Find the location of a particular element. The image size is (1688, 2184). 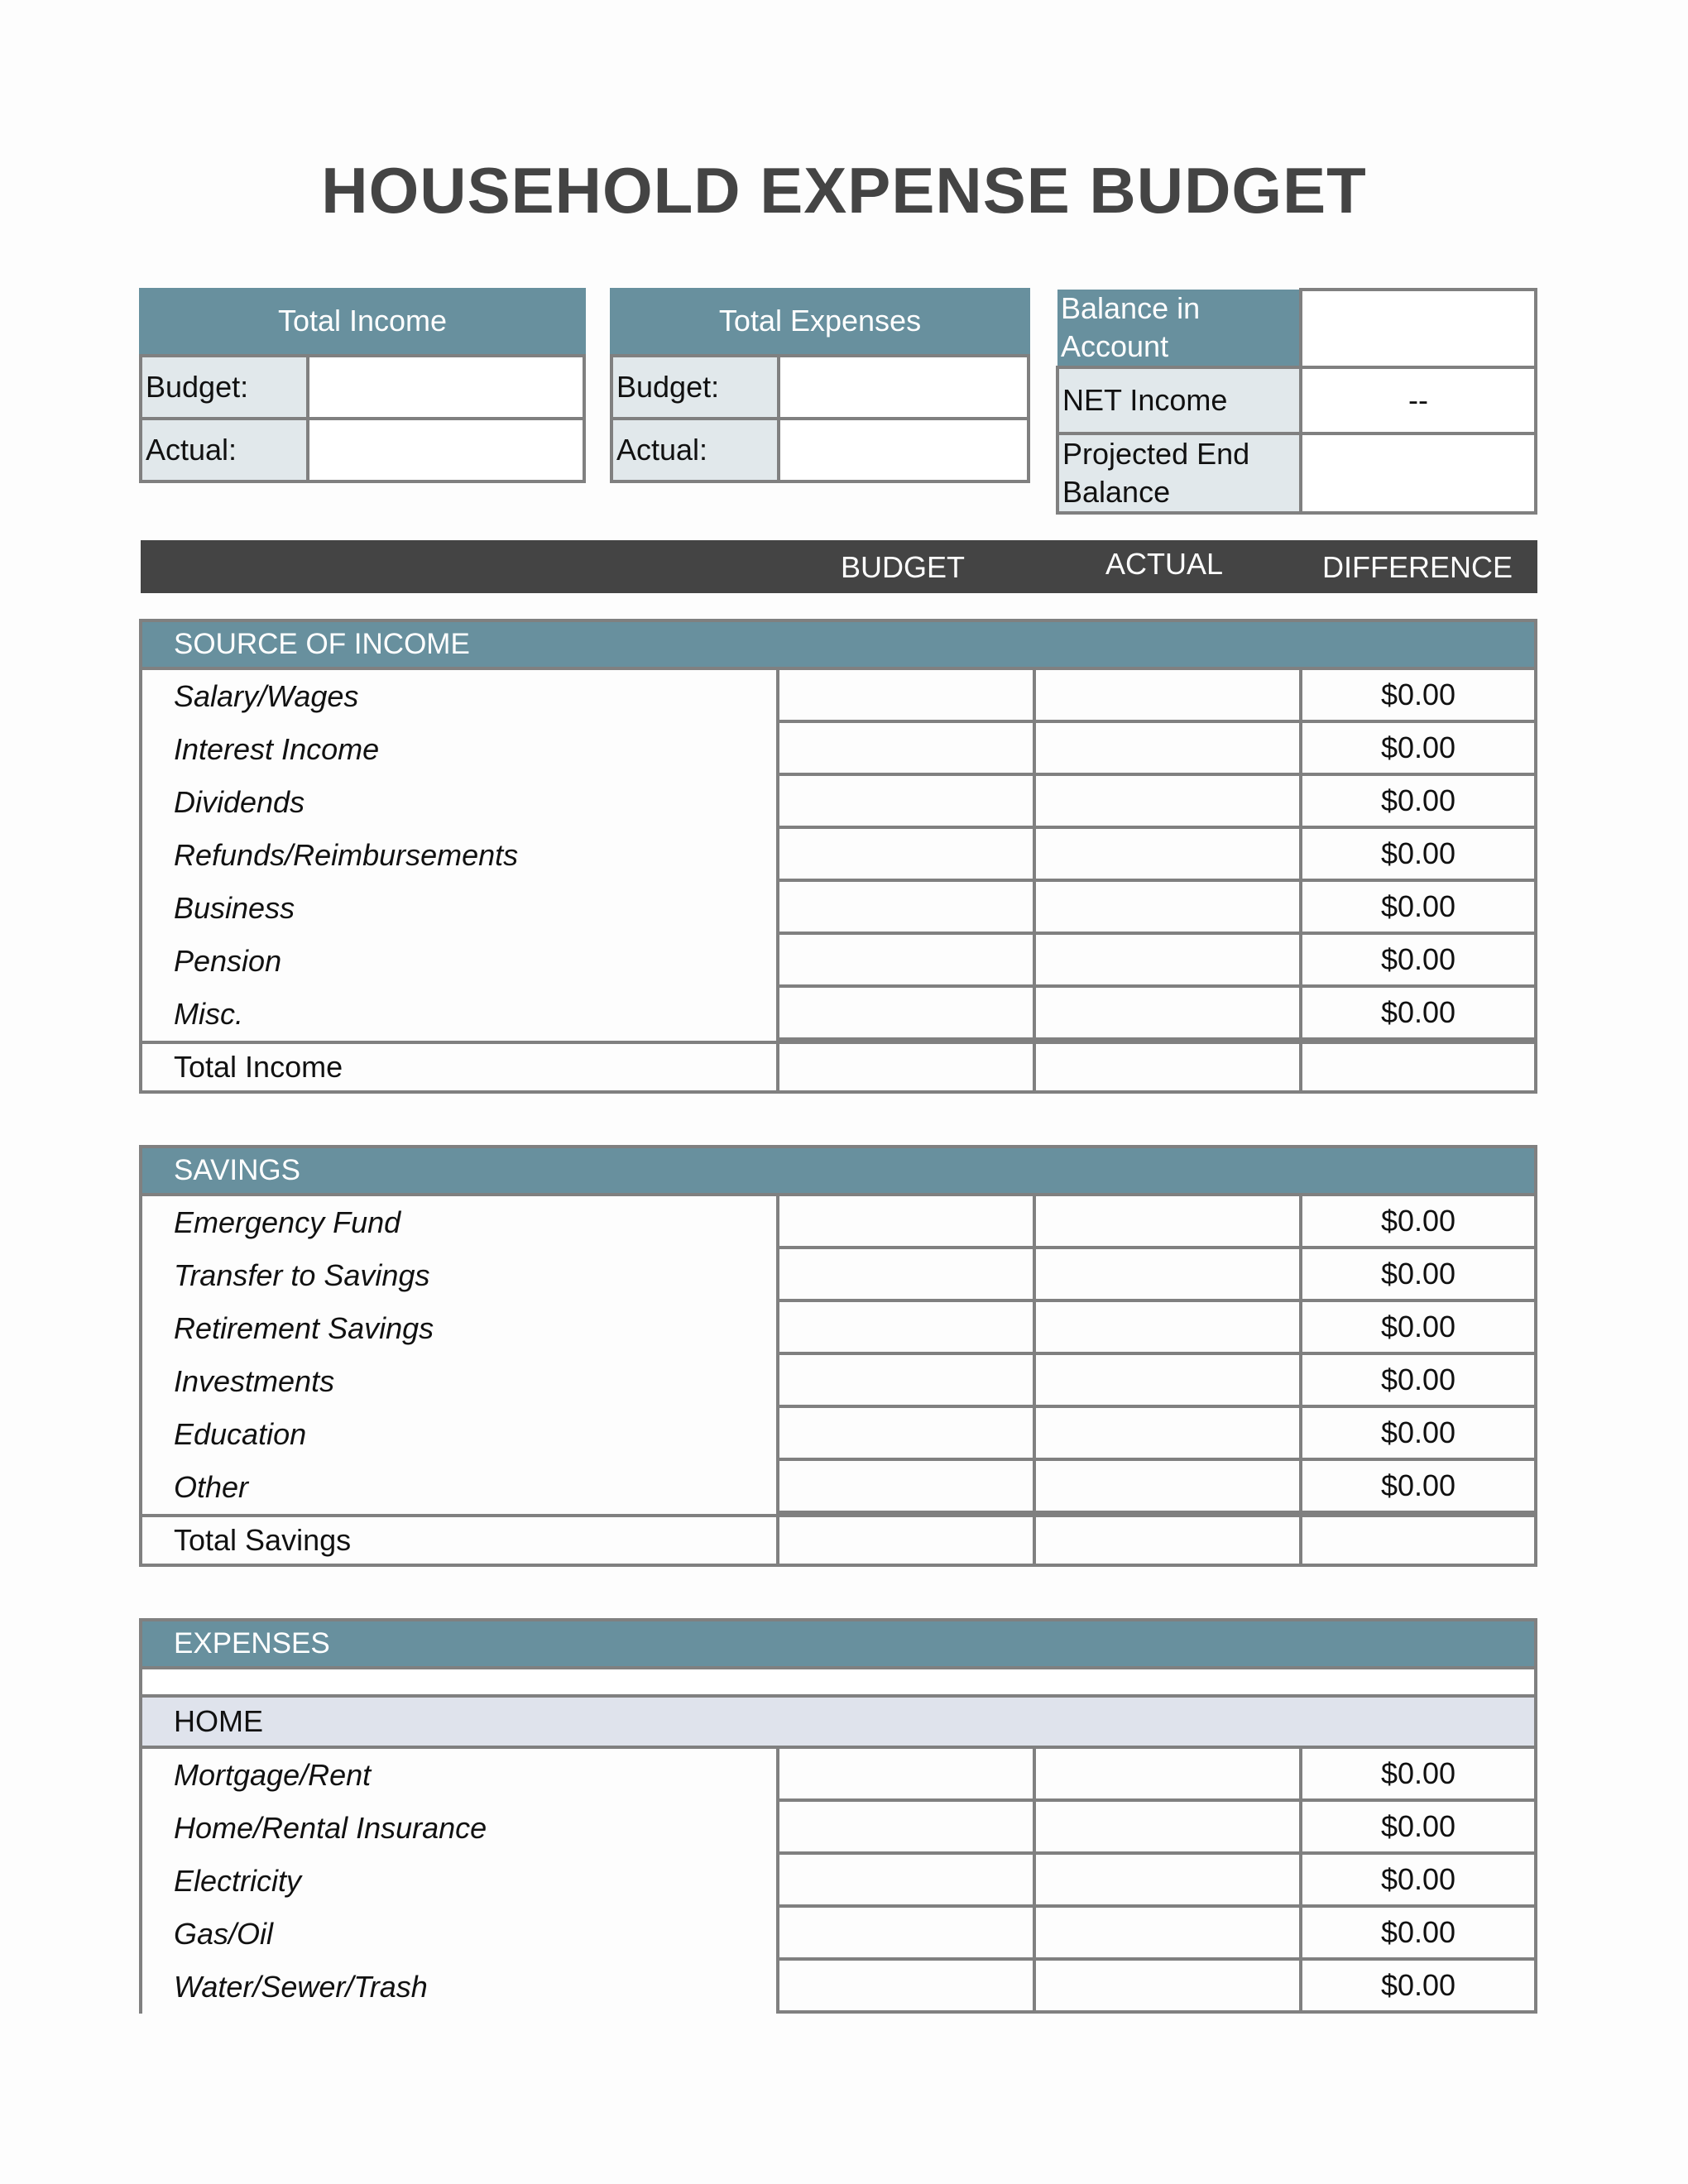

table-row: Salary/Wages $0.00 is located at coordinates (838, 696).